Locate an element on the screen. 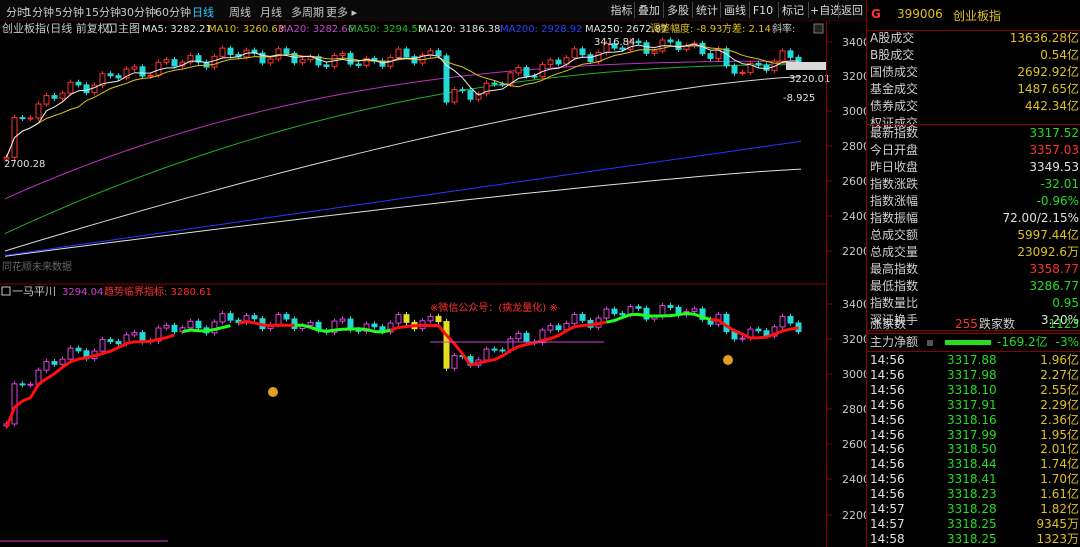 Image resolution: width=1080 pixels, height=547 pixels. period-tab-4: 30分钟 is located at coordinates (138, 12).